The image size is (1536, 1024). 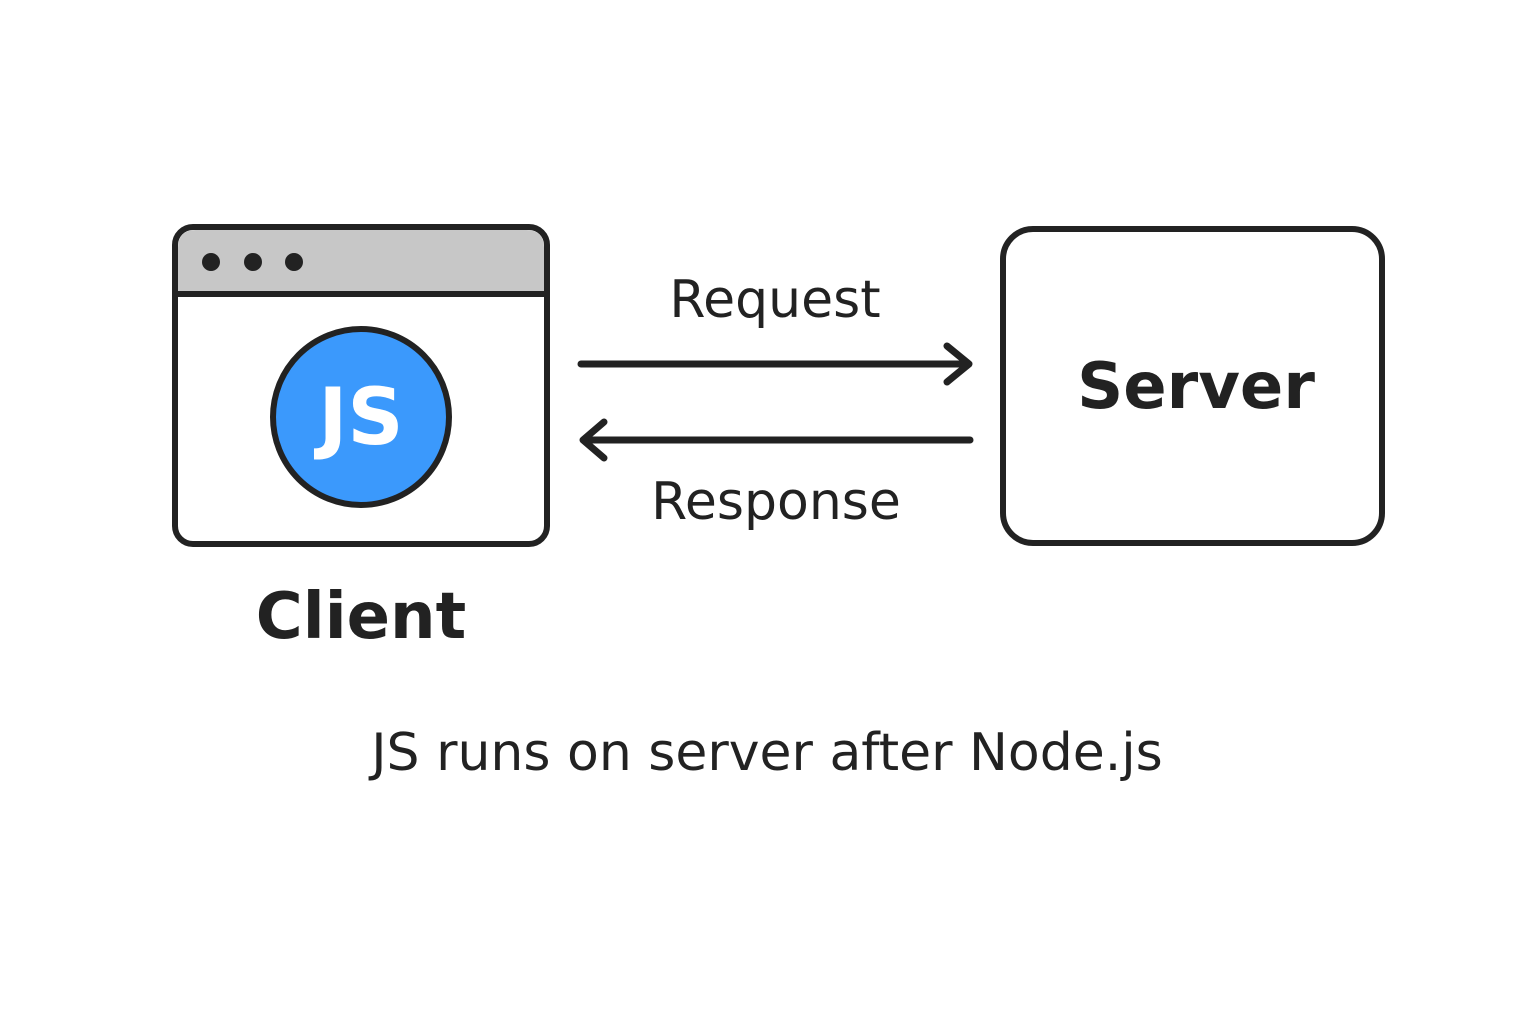 I want to click on response-label: Response, so click(x=776, y=502).